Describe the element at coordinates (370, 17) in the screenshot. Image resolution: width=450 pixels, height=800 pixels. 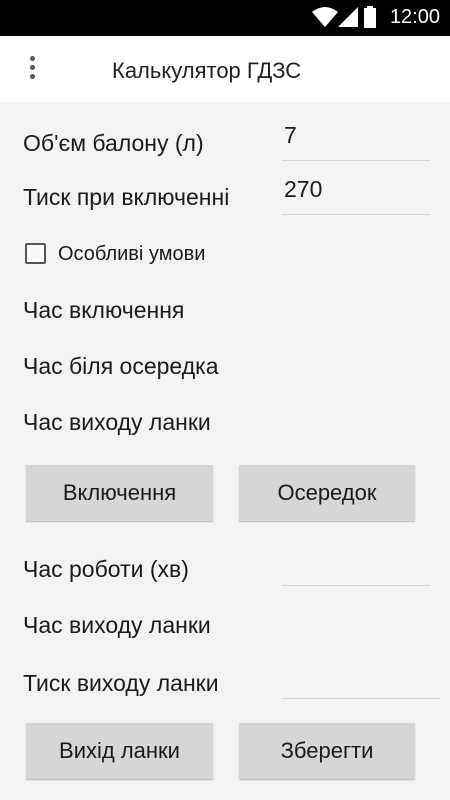
I see `battery-icon` at that location.